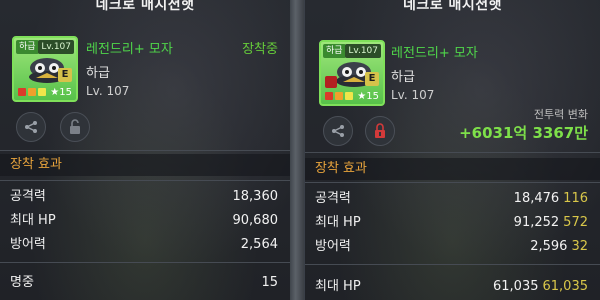  Describe the element at coordinates (560, 114) in the screenshot. I see `combat-power-label: 전투력 변화` at that location.